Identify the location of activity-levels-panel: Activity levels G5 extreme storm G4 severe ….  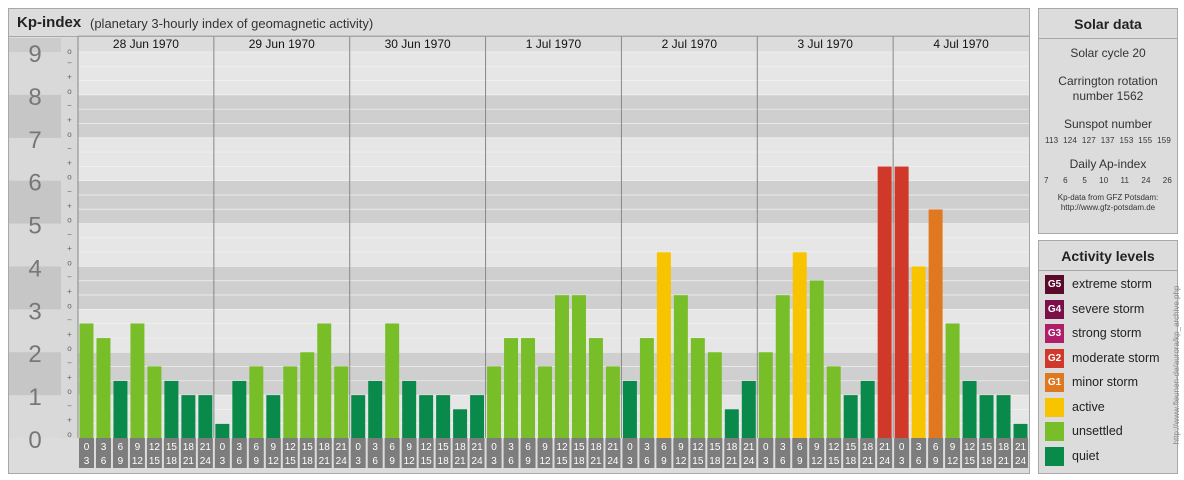
(1108, 357).